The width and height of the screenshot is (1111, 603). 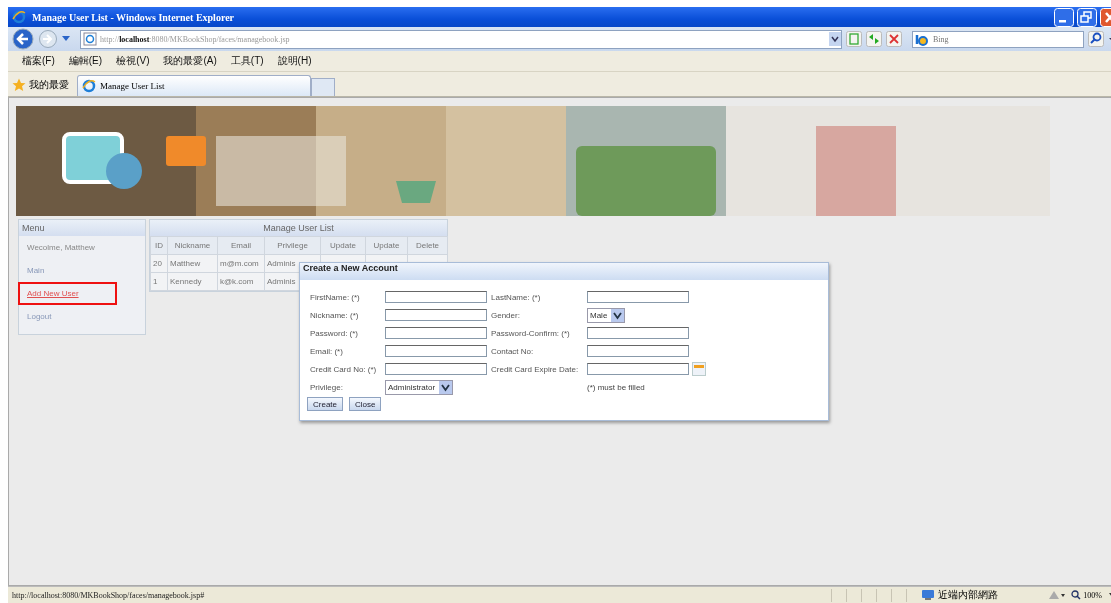 What do you see at coordinates (1056, 595) in the screenshot?
I see `security-icon` at bounding box center [1056, 595].